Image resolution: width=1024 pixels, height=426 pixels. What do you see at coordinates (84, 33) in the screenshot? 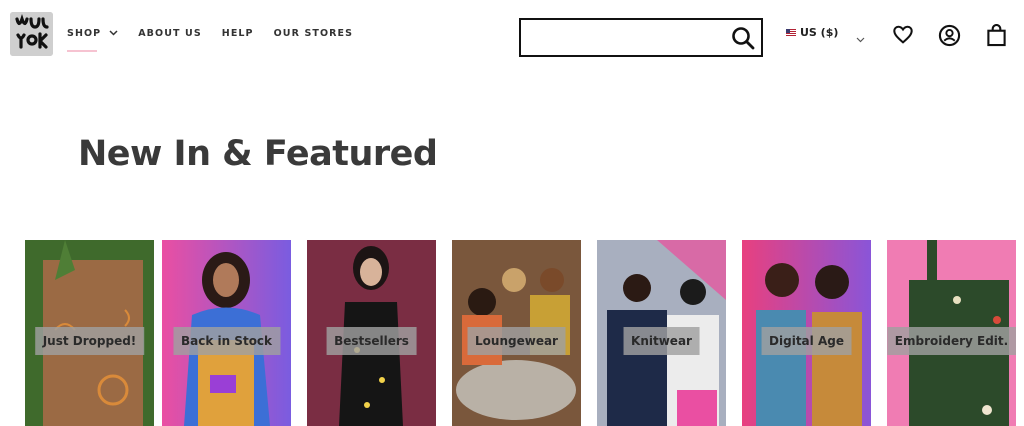
I see `nav-label: SHOP` at bounding box center [84, 33].